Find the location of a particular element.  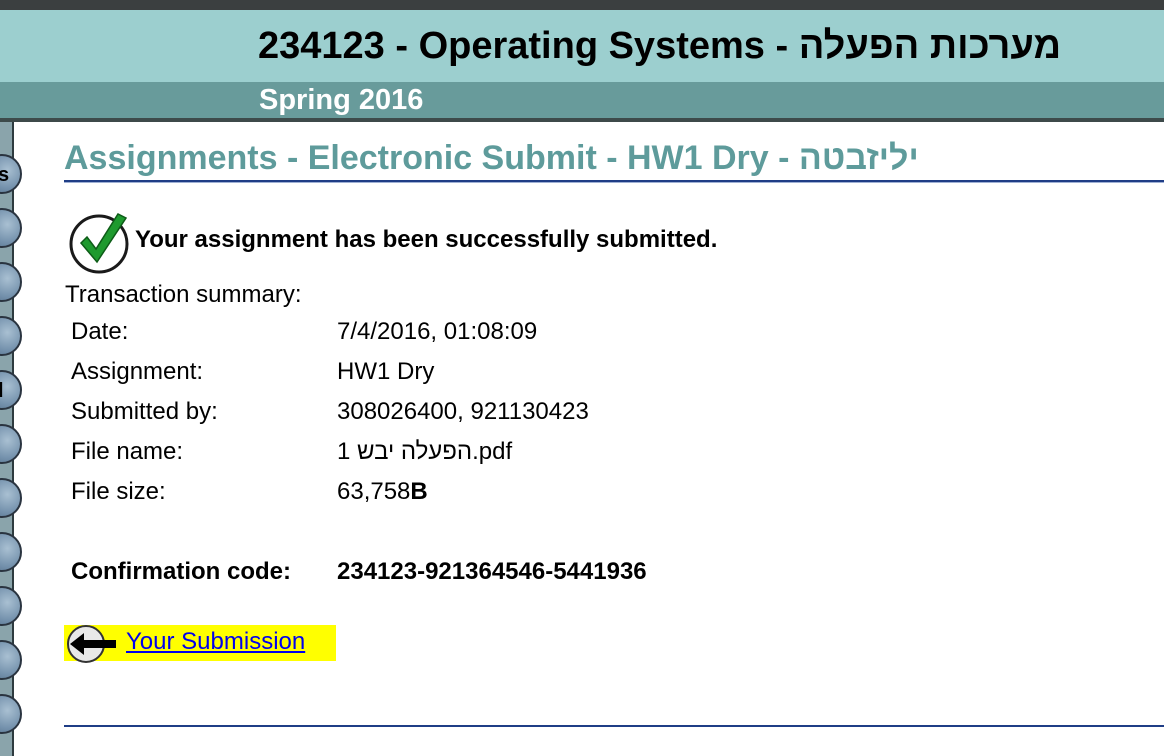

semester-label: Spring 2016 is located at coordinates (341, 100).